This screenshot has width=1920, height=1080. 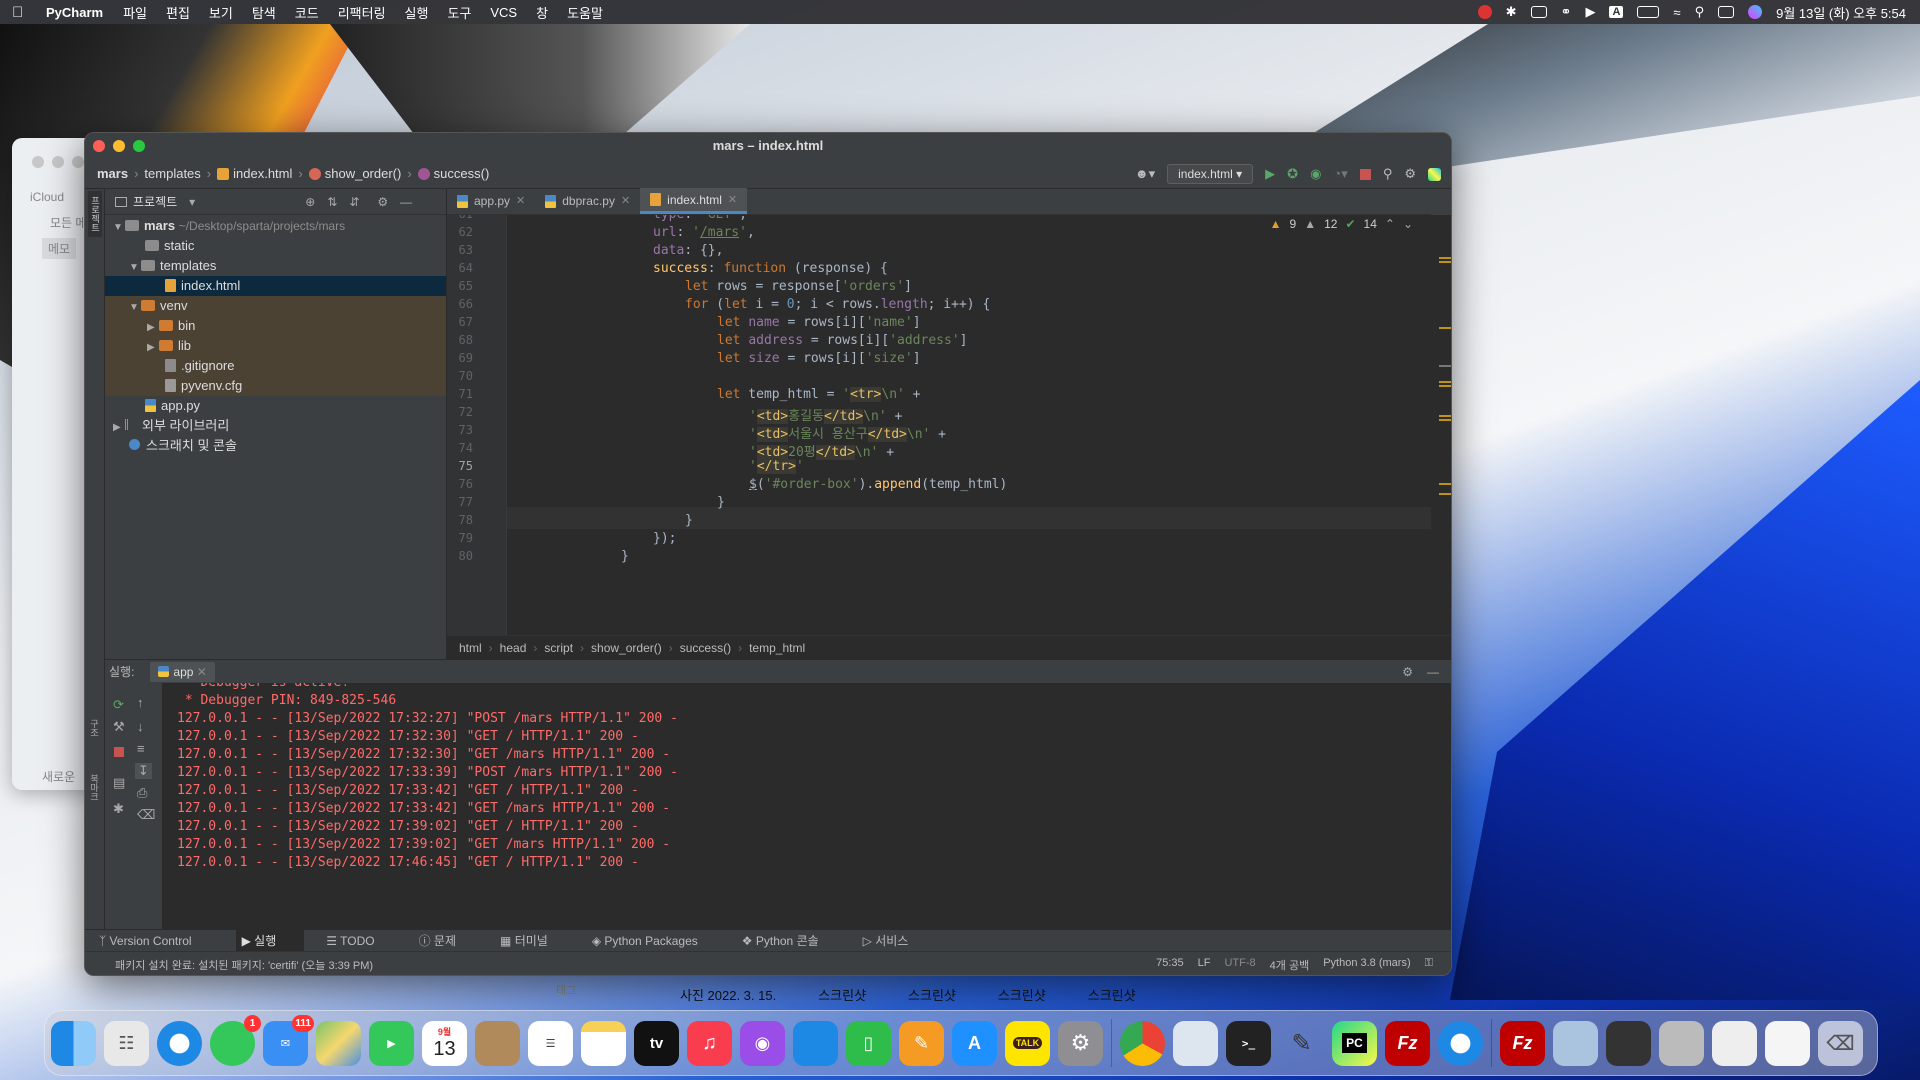 I want to click on menu-item: 보기, so click(x=221, y=12).